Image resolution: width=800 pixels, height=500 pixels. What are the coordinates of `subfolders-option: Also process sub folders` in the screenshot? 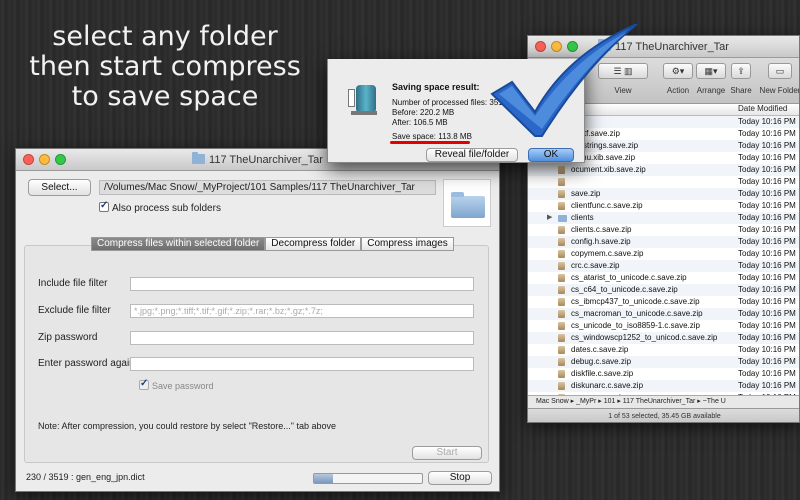 It's located at (160, 207).